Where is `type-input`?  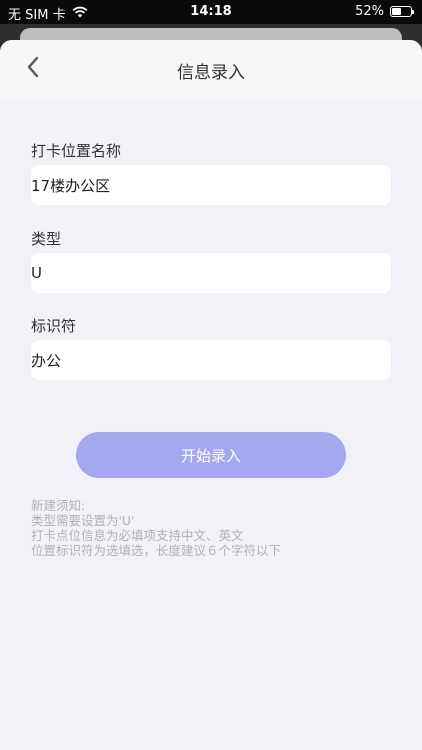
type-input is located at coordinates (211, 273).